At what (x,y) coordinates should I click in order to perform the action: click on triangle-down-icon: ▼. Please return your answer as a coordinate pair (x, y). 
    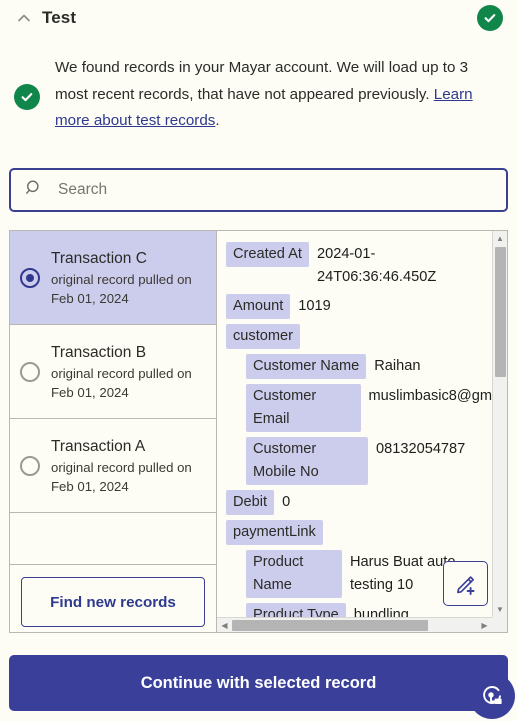
    Looking at the image, I should click on (500, 609).